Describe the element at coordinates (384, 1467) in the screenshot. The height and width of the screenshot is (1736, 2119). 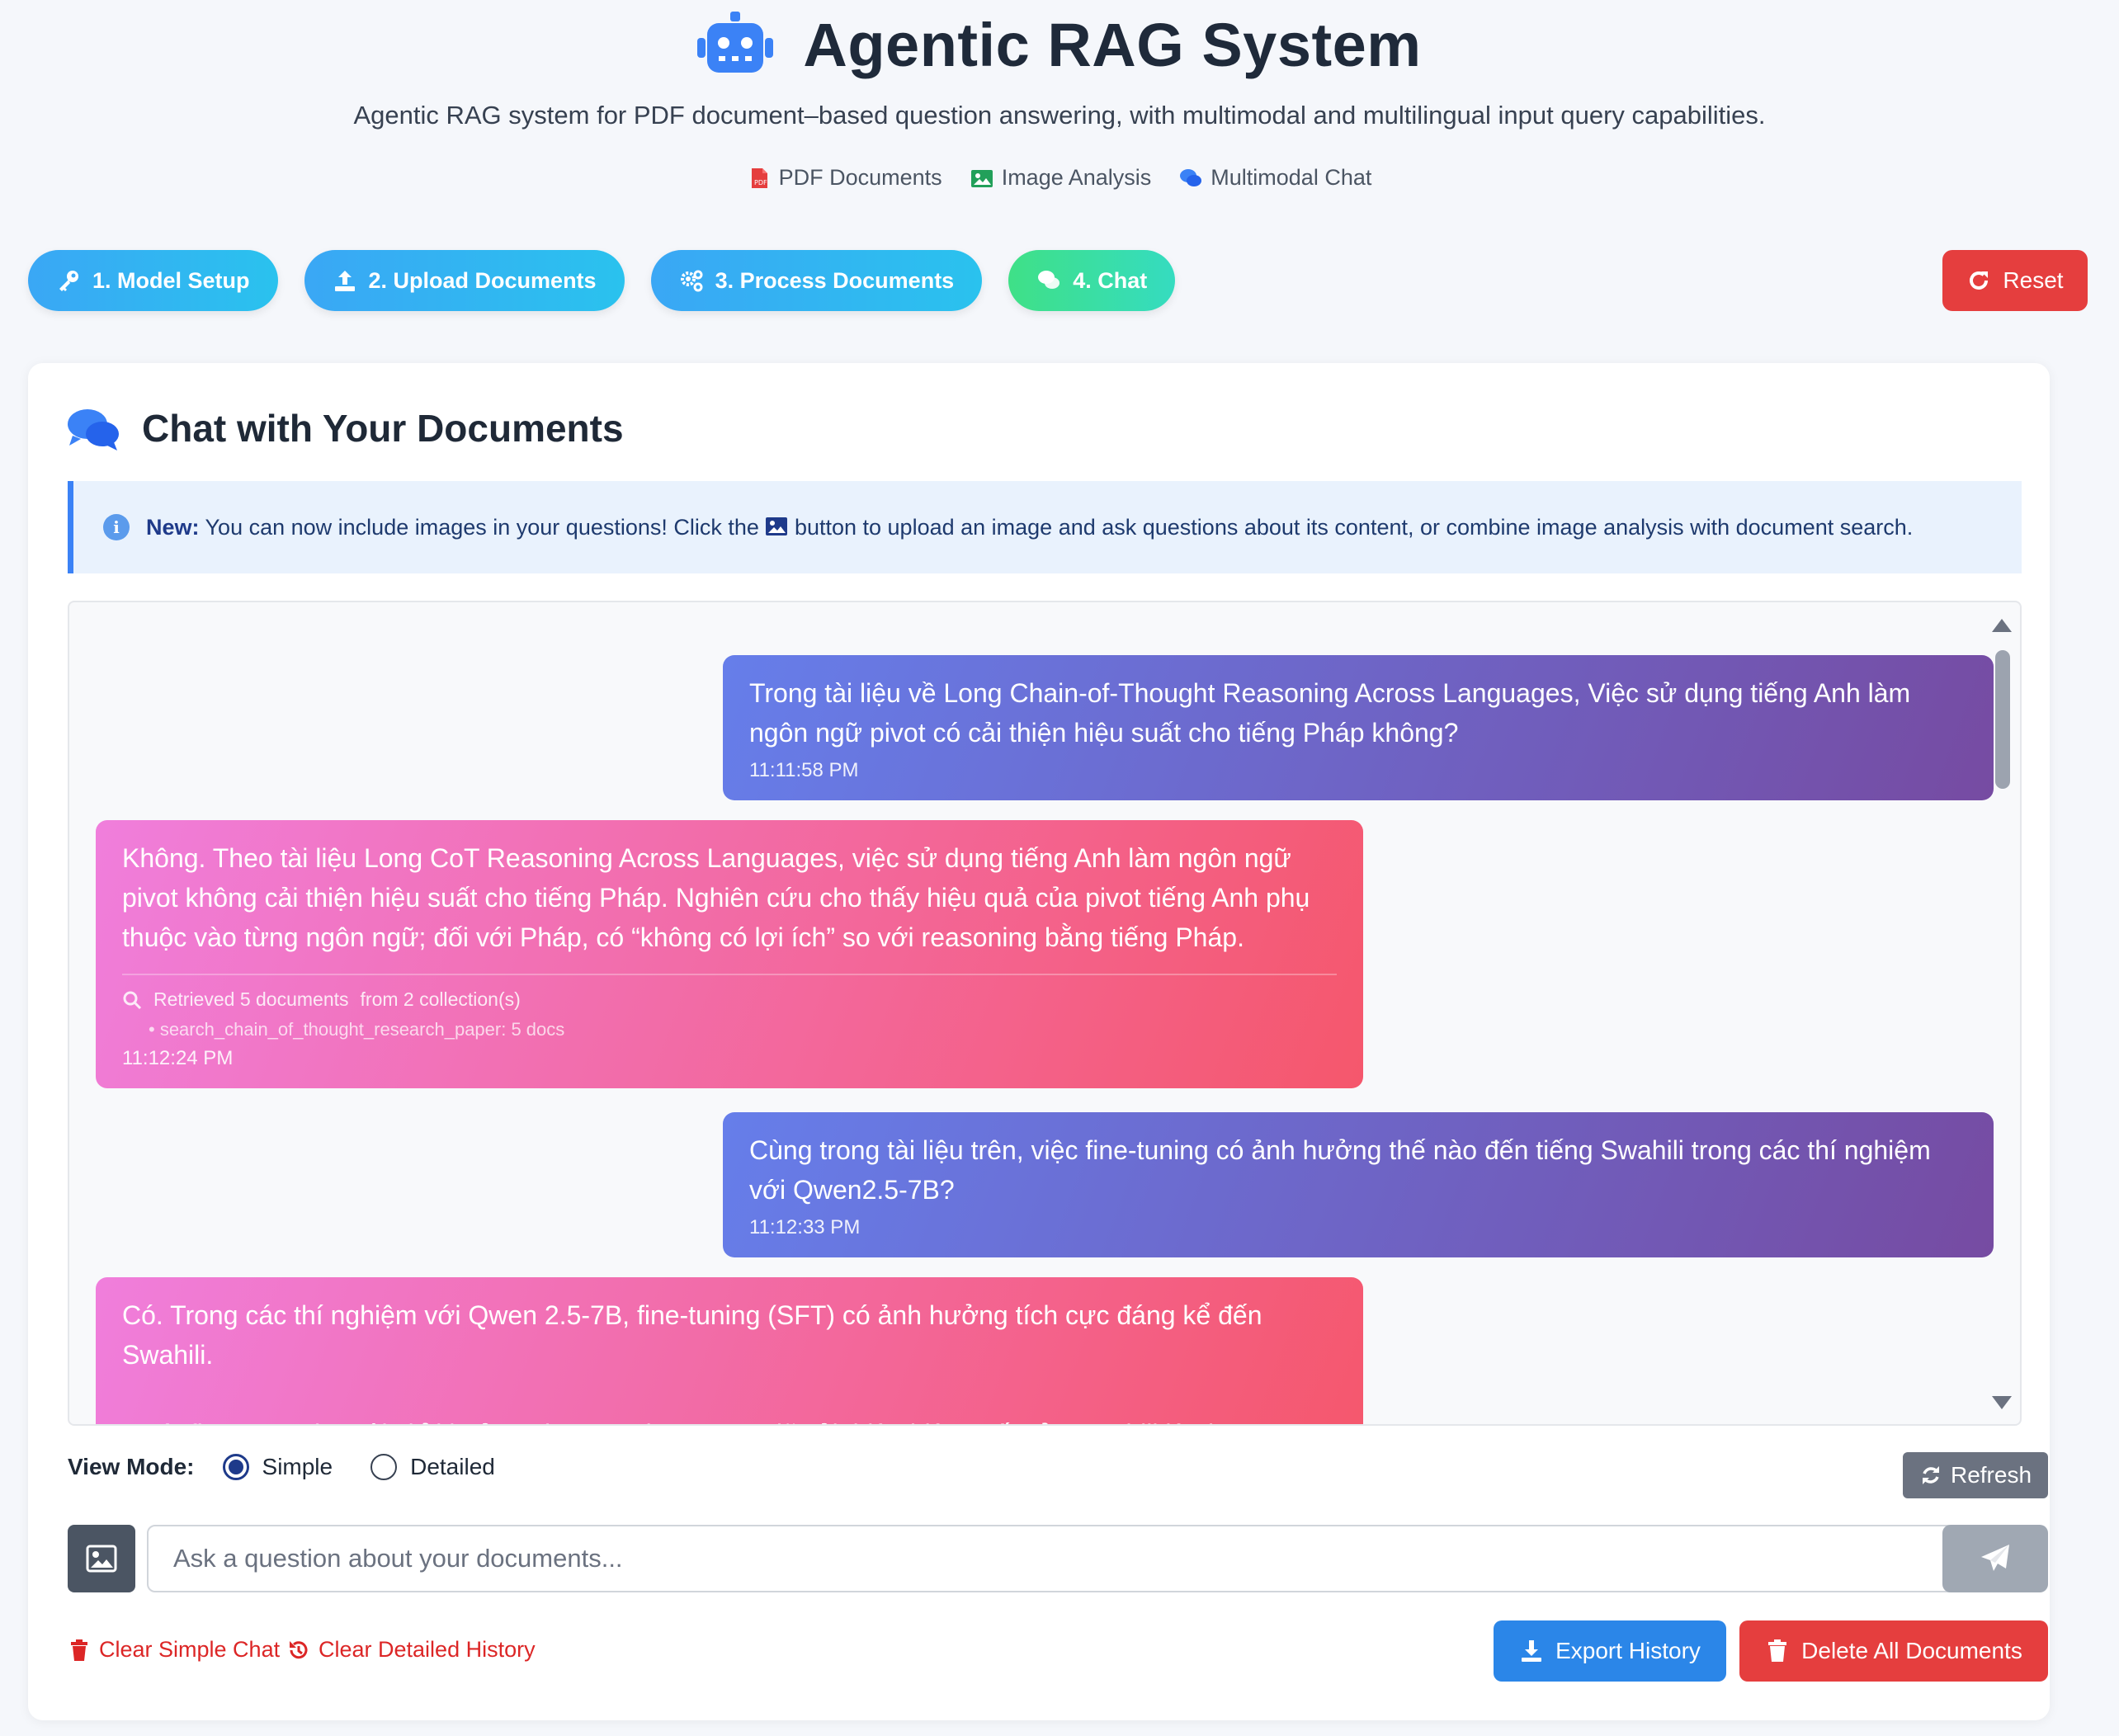
I see `radio-detailed` at that location.